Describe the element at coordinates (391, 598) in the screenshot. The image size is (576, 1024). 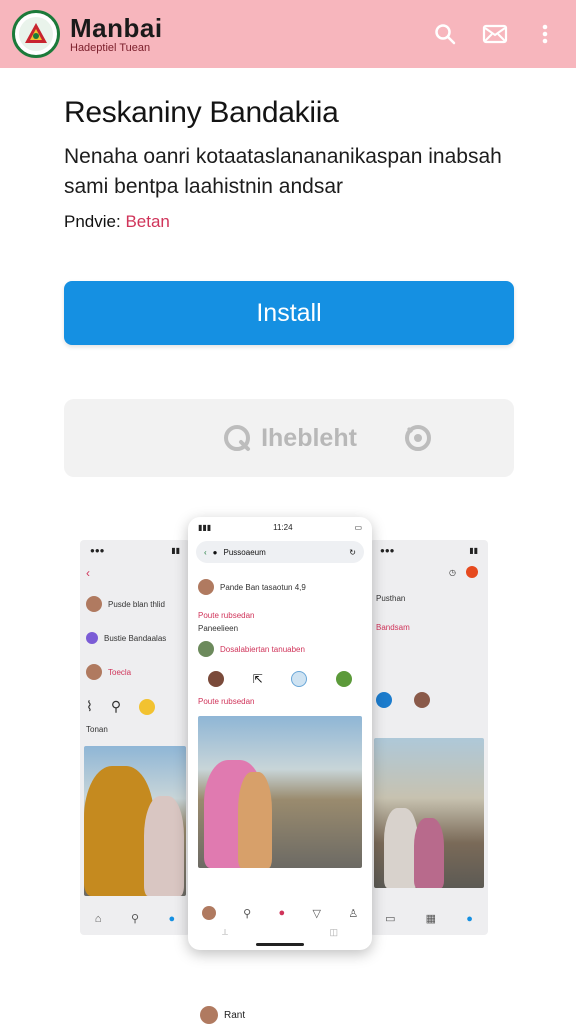
I see `right-row1-text: Pusthan` at that location.